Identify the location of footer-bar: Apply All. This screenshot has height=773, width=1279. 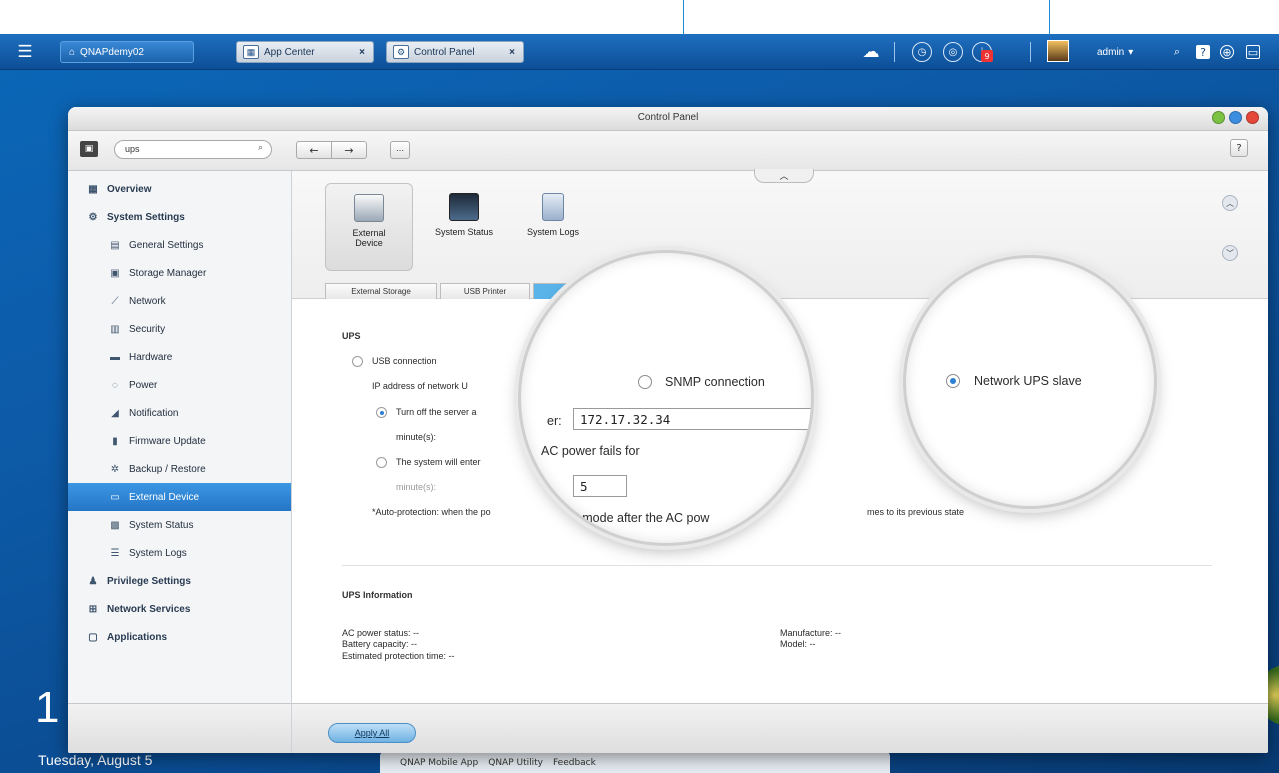
(780, 728).